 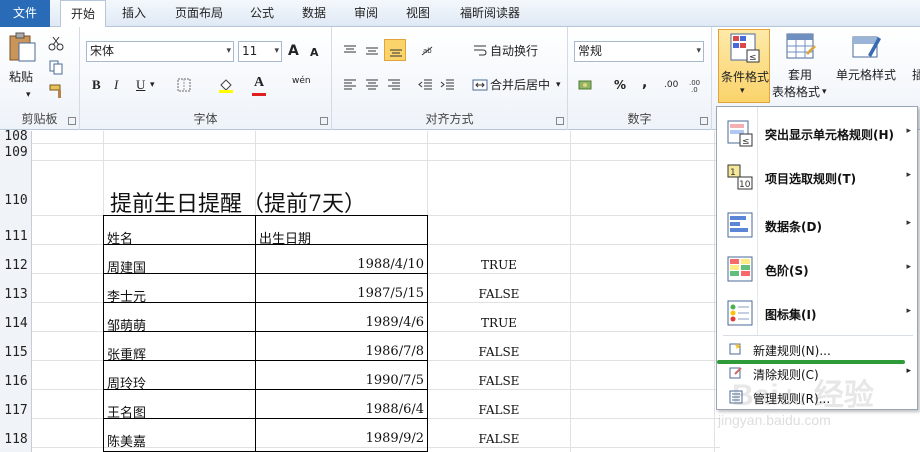 I want to click on copy-icon, so click(x=56, y=67).